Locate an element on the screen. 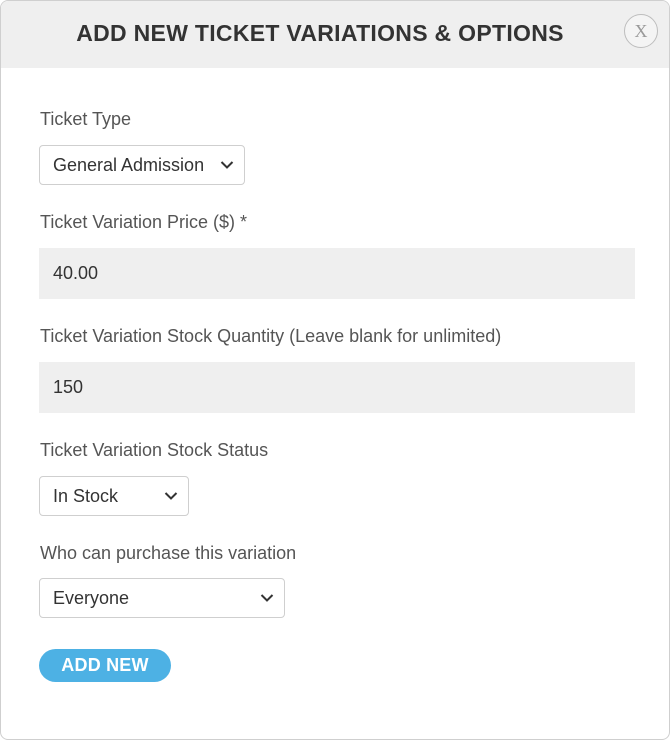 The height and width of the screenshot is (742, 672). price-input: 40.00 is located at coordinates (337, 273).